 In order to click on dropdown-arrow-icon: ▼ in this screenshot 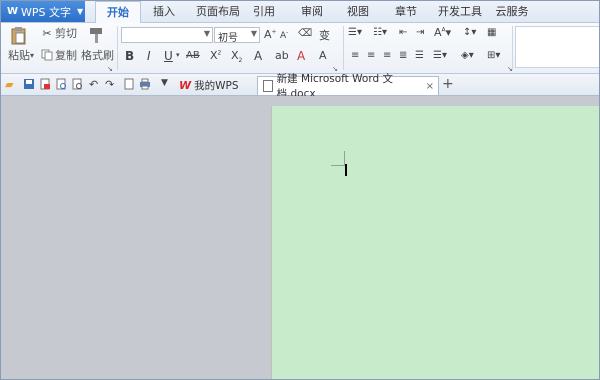, I will do `click(80, 11)`.